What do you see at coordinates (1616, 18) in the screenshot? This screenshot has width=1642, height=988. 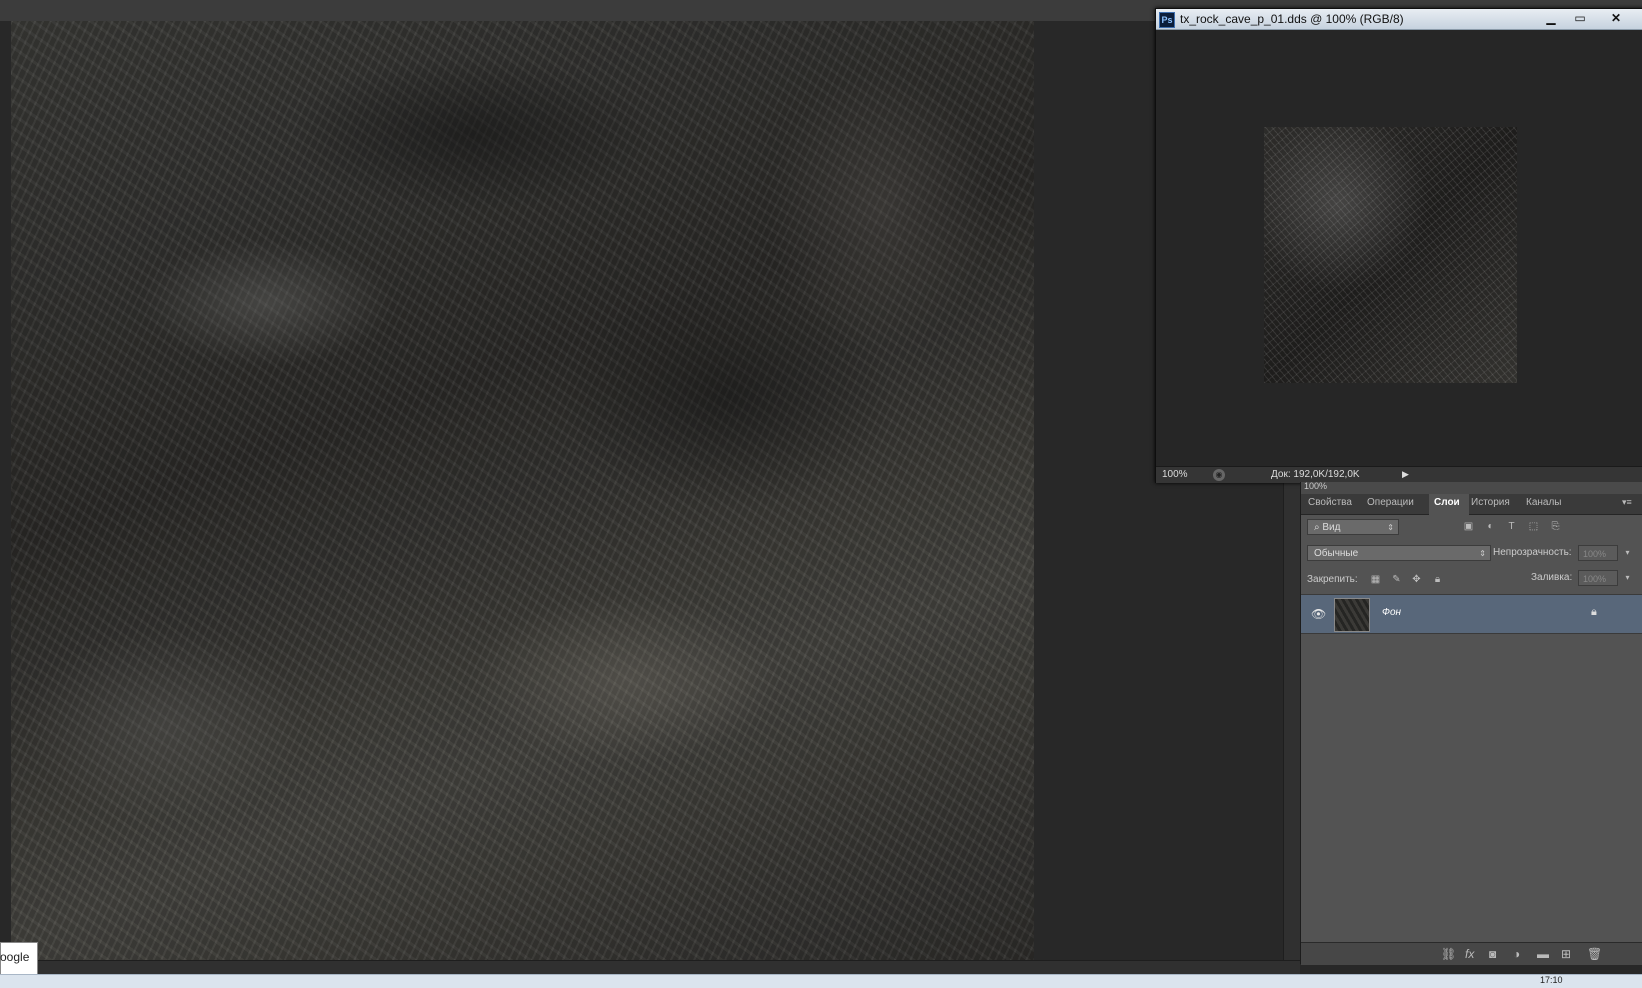 I see `close-button: ✕` at bounding box center [1616, 18].